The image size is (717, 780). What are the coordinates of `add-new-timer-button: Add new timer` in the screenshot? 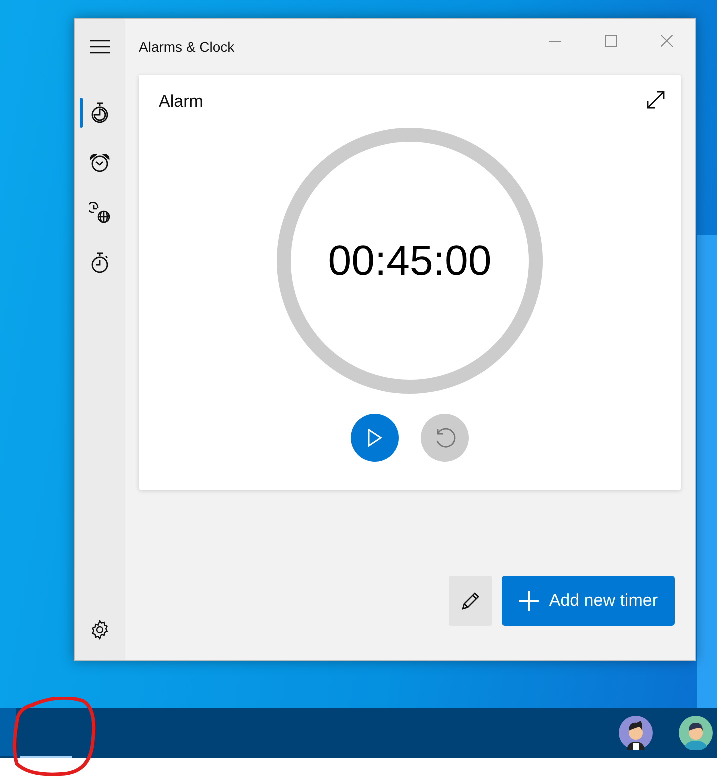 It's located at (588, 601).